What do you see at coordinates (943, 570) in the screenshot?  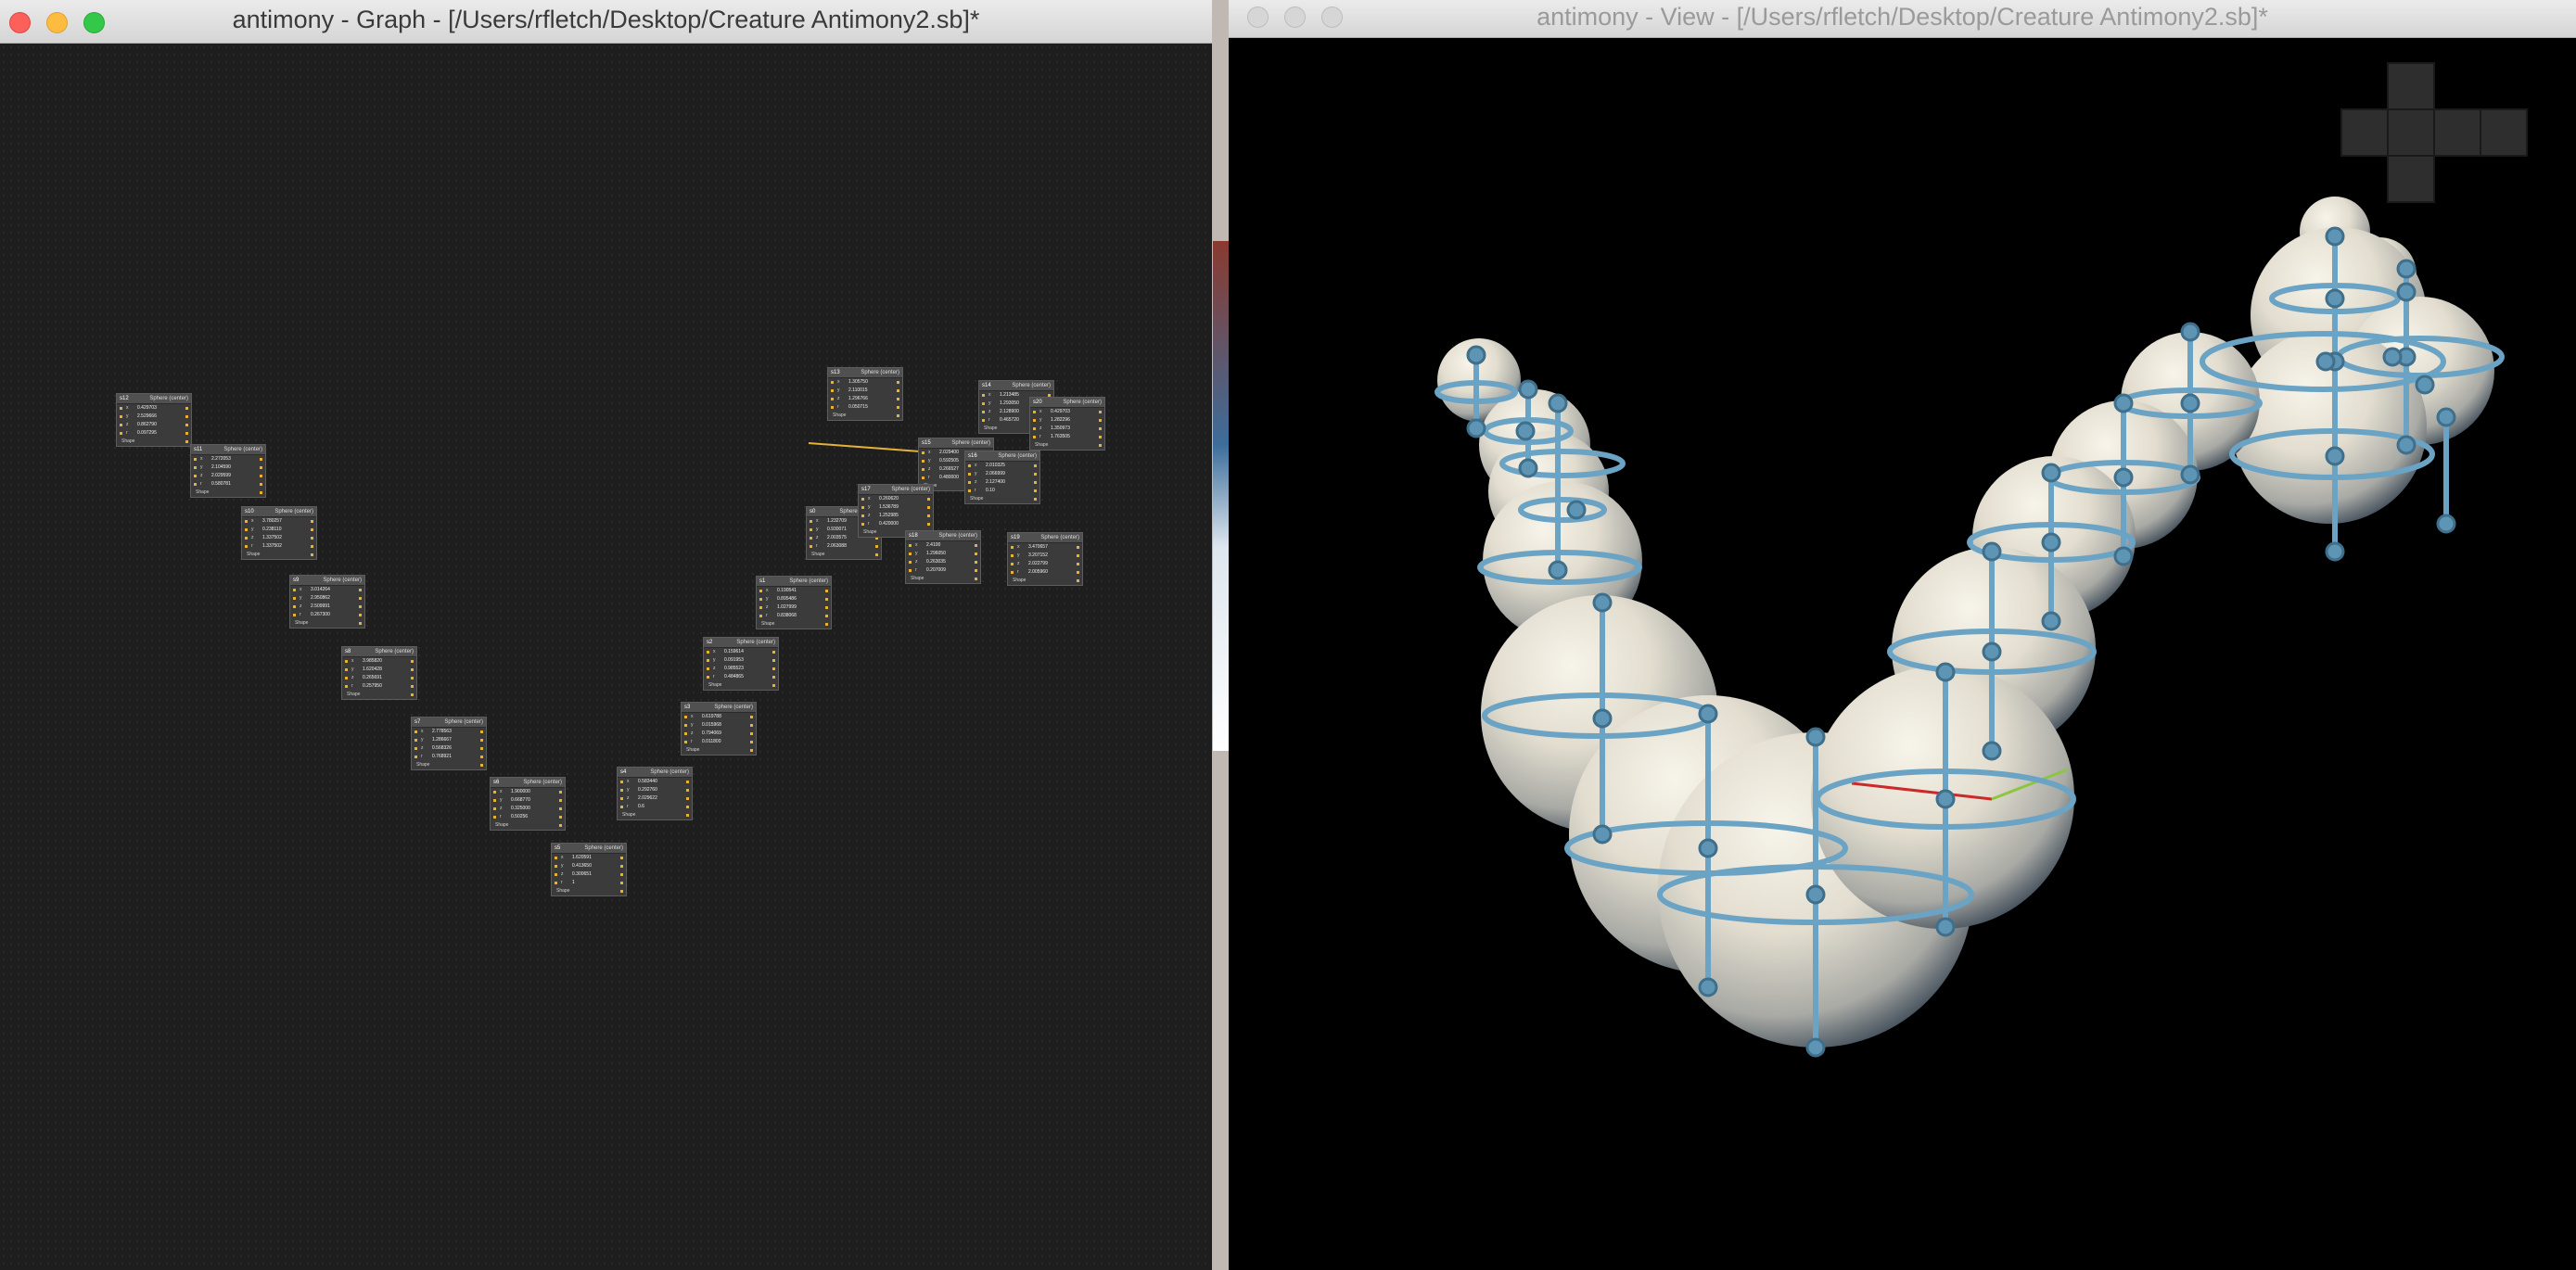 I see `node-param-r: r 0.207009` at bounding box center [943, 570].